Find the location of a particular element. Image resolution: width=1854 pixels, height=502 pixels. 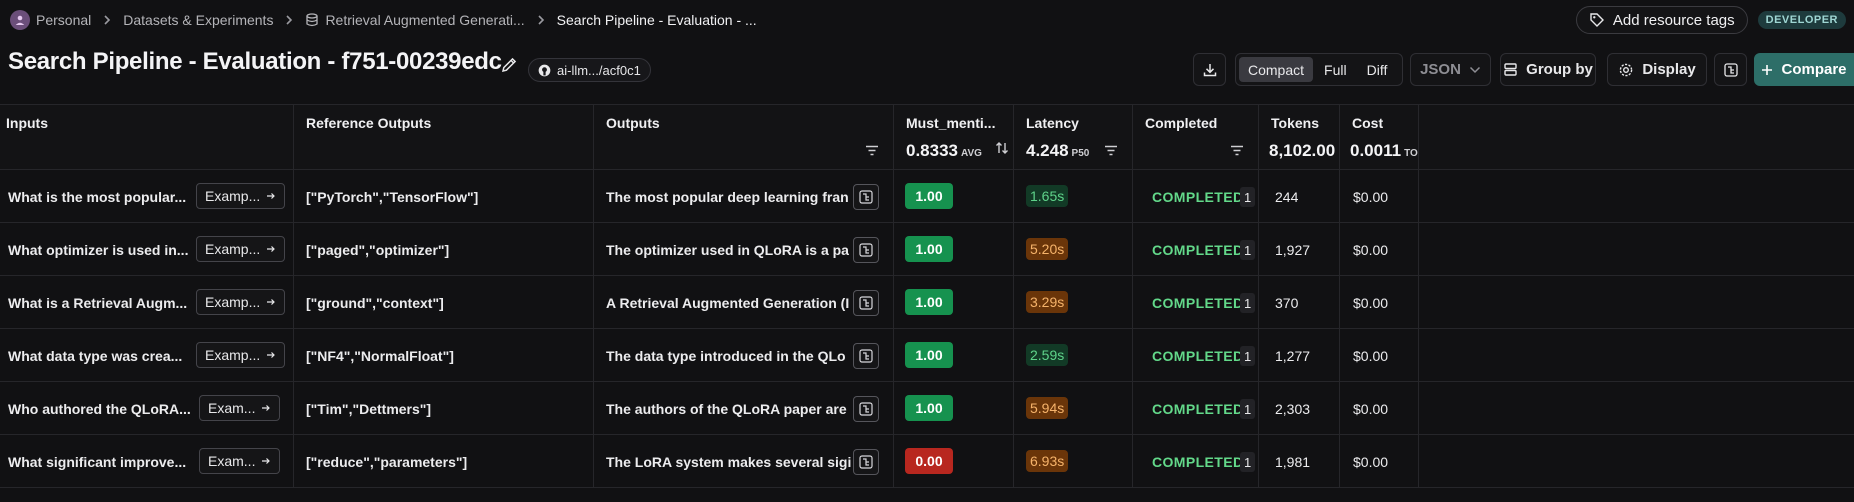

cost-stat: 0.0011 TO is located at coordinates (1384, 151).